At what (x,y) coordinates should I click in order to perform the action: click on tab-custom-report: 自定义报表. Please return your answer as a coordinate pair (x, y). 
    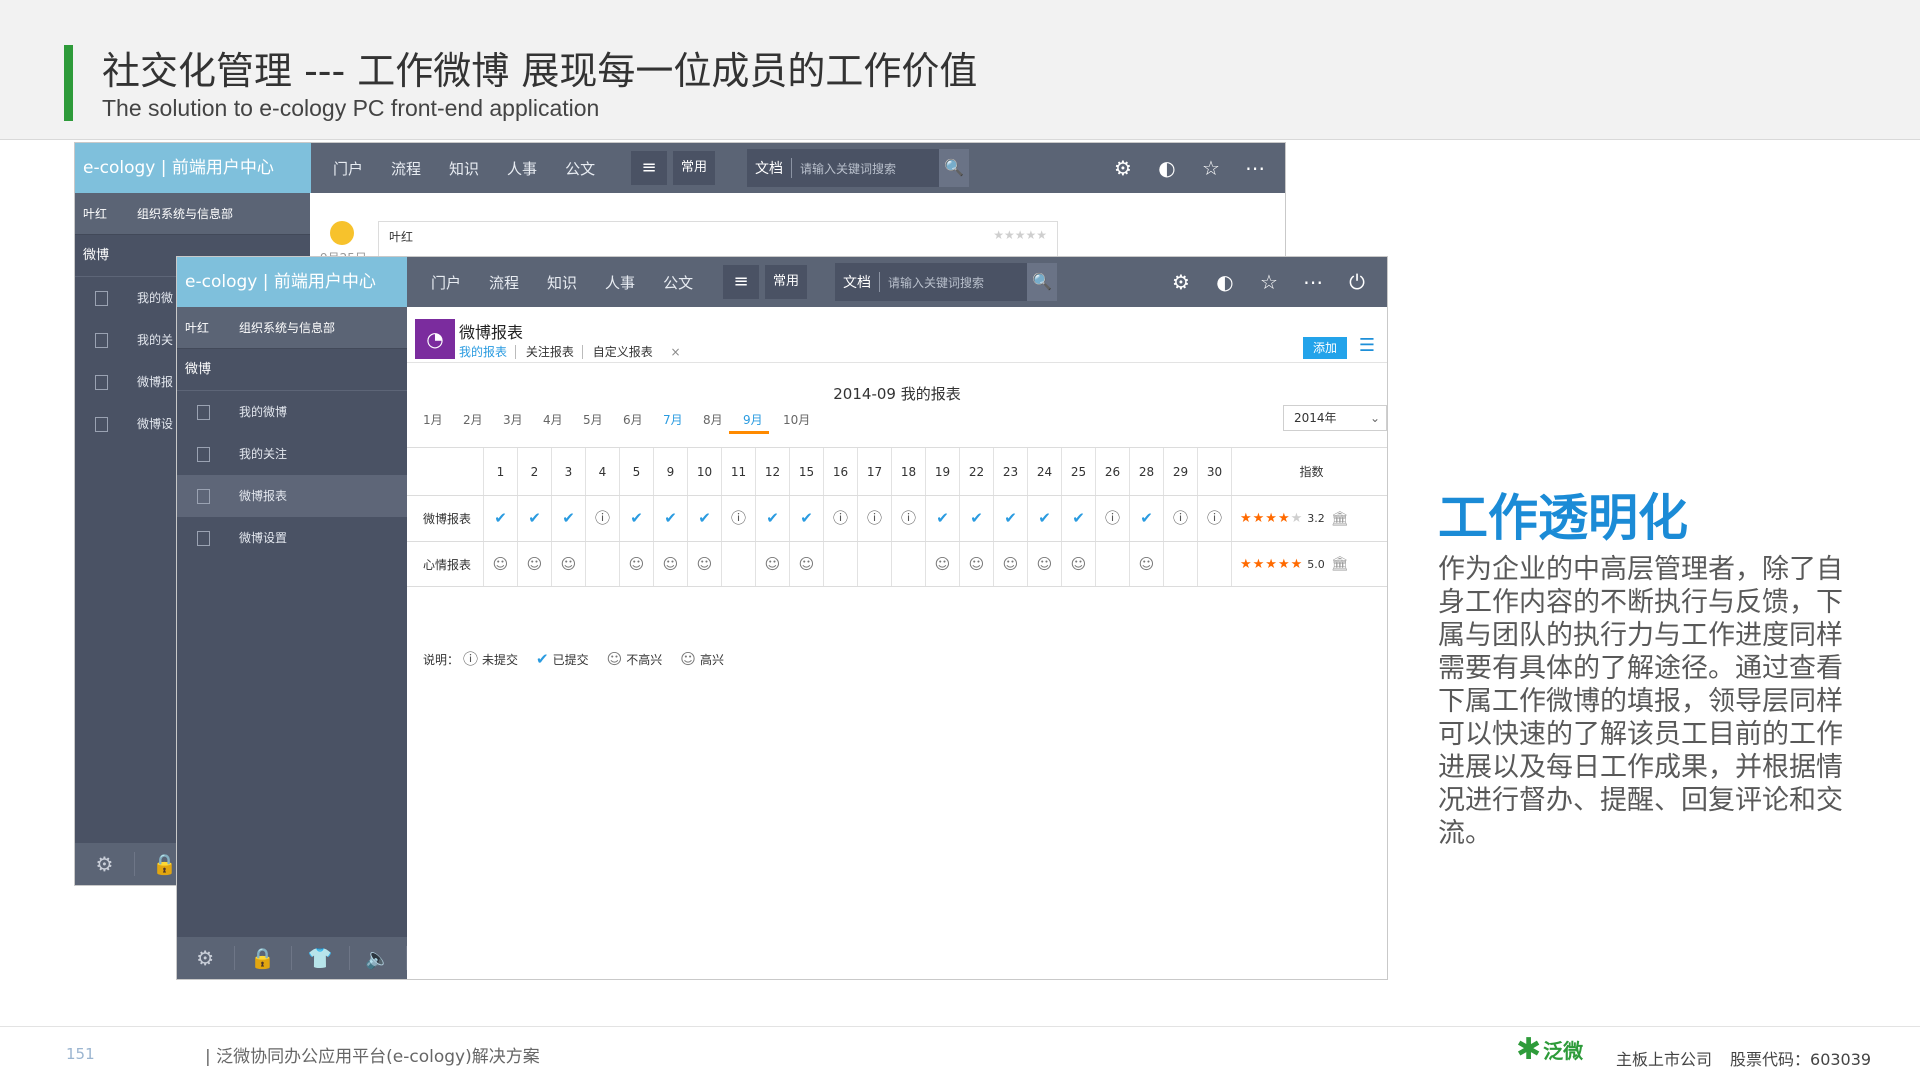
    Looking at the image, I should click on (627, 352).